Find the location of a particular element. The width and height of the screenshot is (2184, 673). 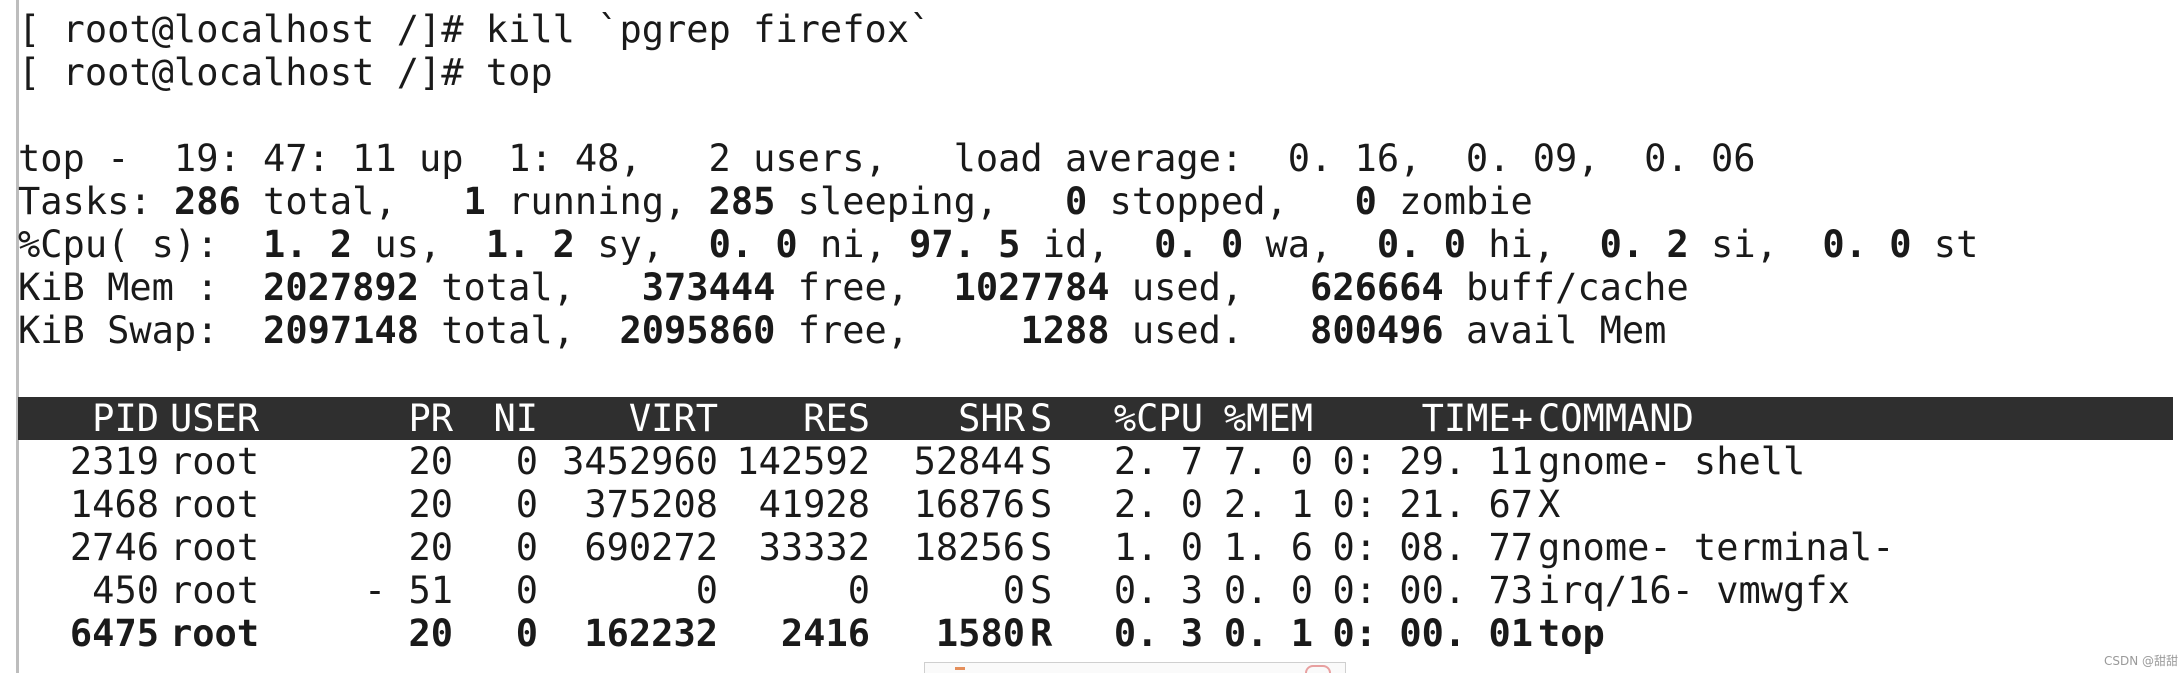

tasks-sleeping-label: sleeping, is located at coordinates (920, 201).